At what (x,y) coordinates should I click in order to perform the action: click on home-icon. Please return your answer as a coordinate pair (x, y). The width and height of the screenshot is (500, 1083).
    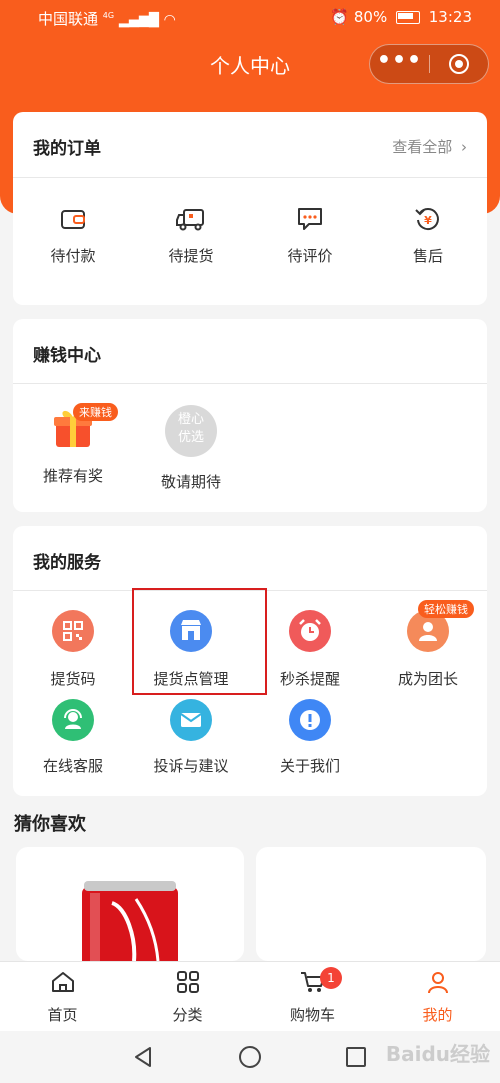
    Looking at the image, I should click on (62, 982).